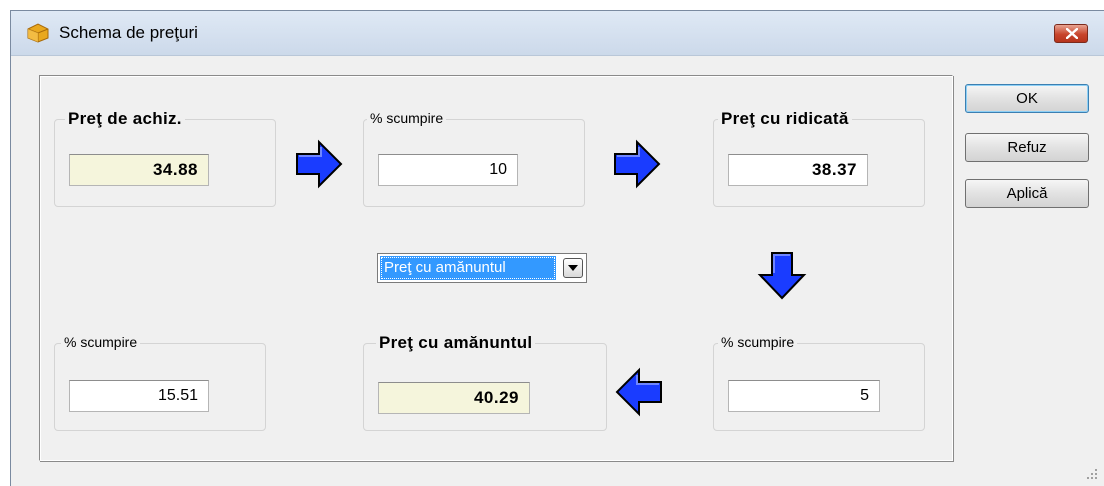 This screenshot has height=486, width=1104. What do you see at coordinates (139, 396) in the screenshot?
I see `markup-3-input: 15.51` at bounding box center [139, 396].